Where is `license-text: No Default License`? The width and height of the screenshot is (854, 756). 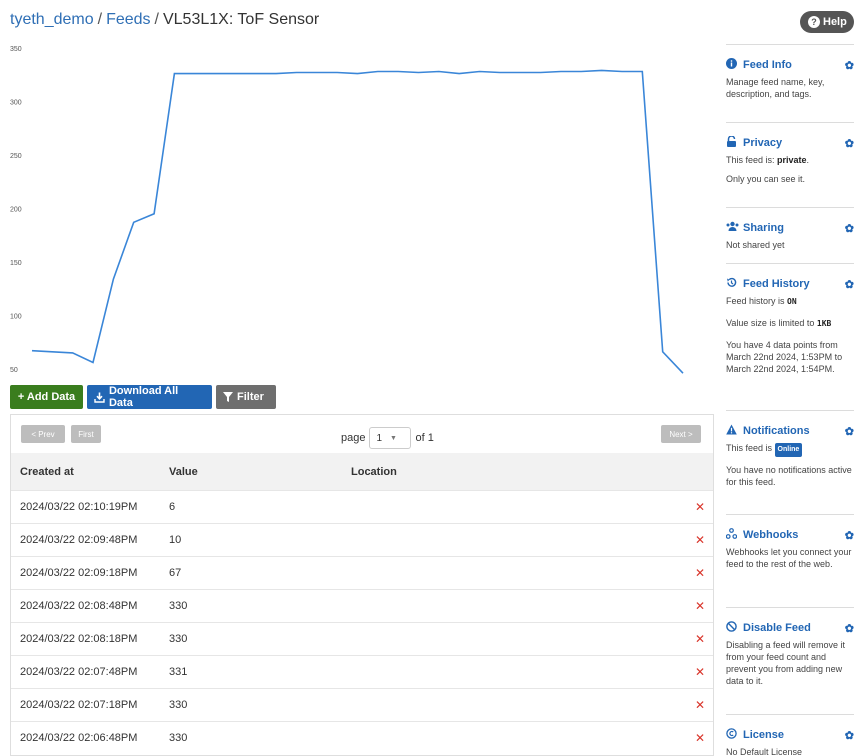
license-text: No Default License is located at coordinates (764, 751).